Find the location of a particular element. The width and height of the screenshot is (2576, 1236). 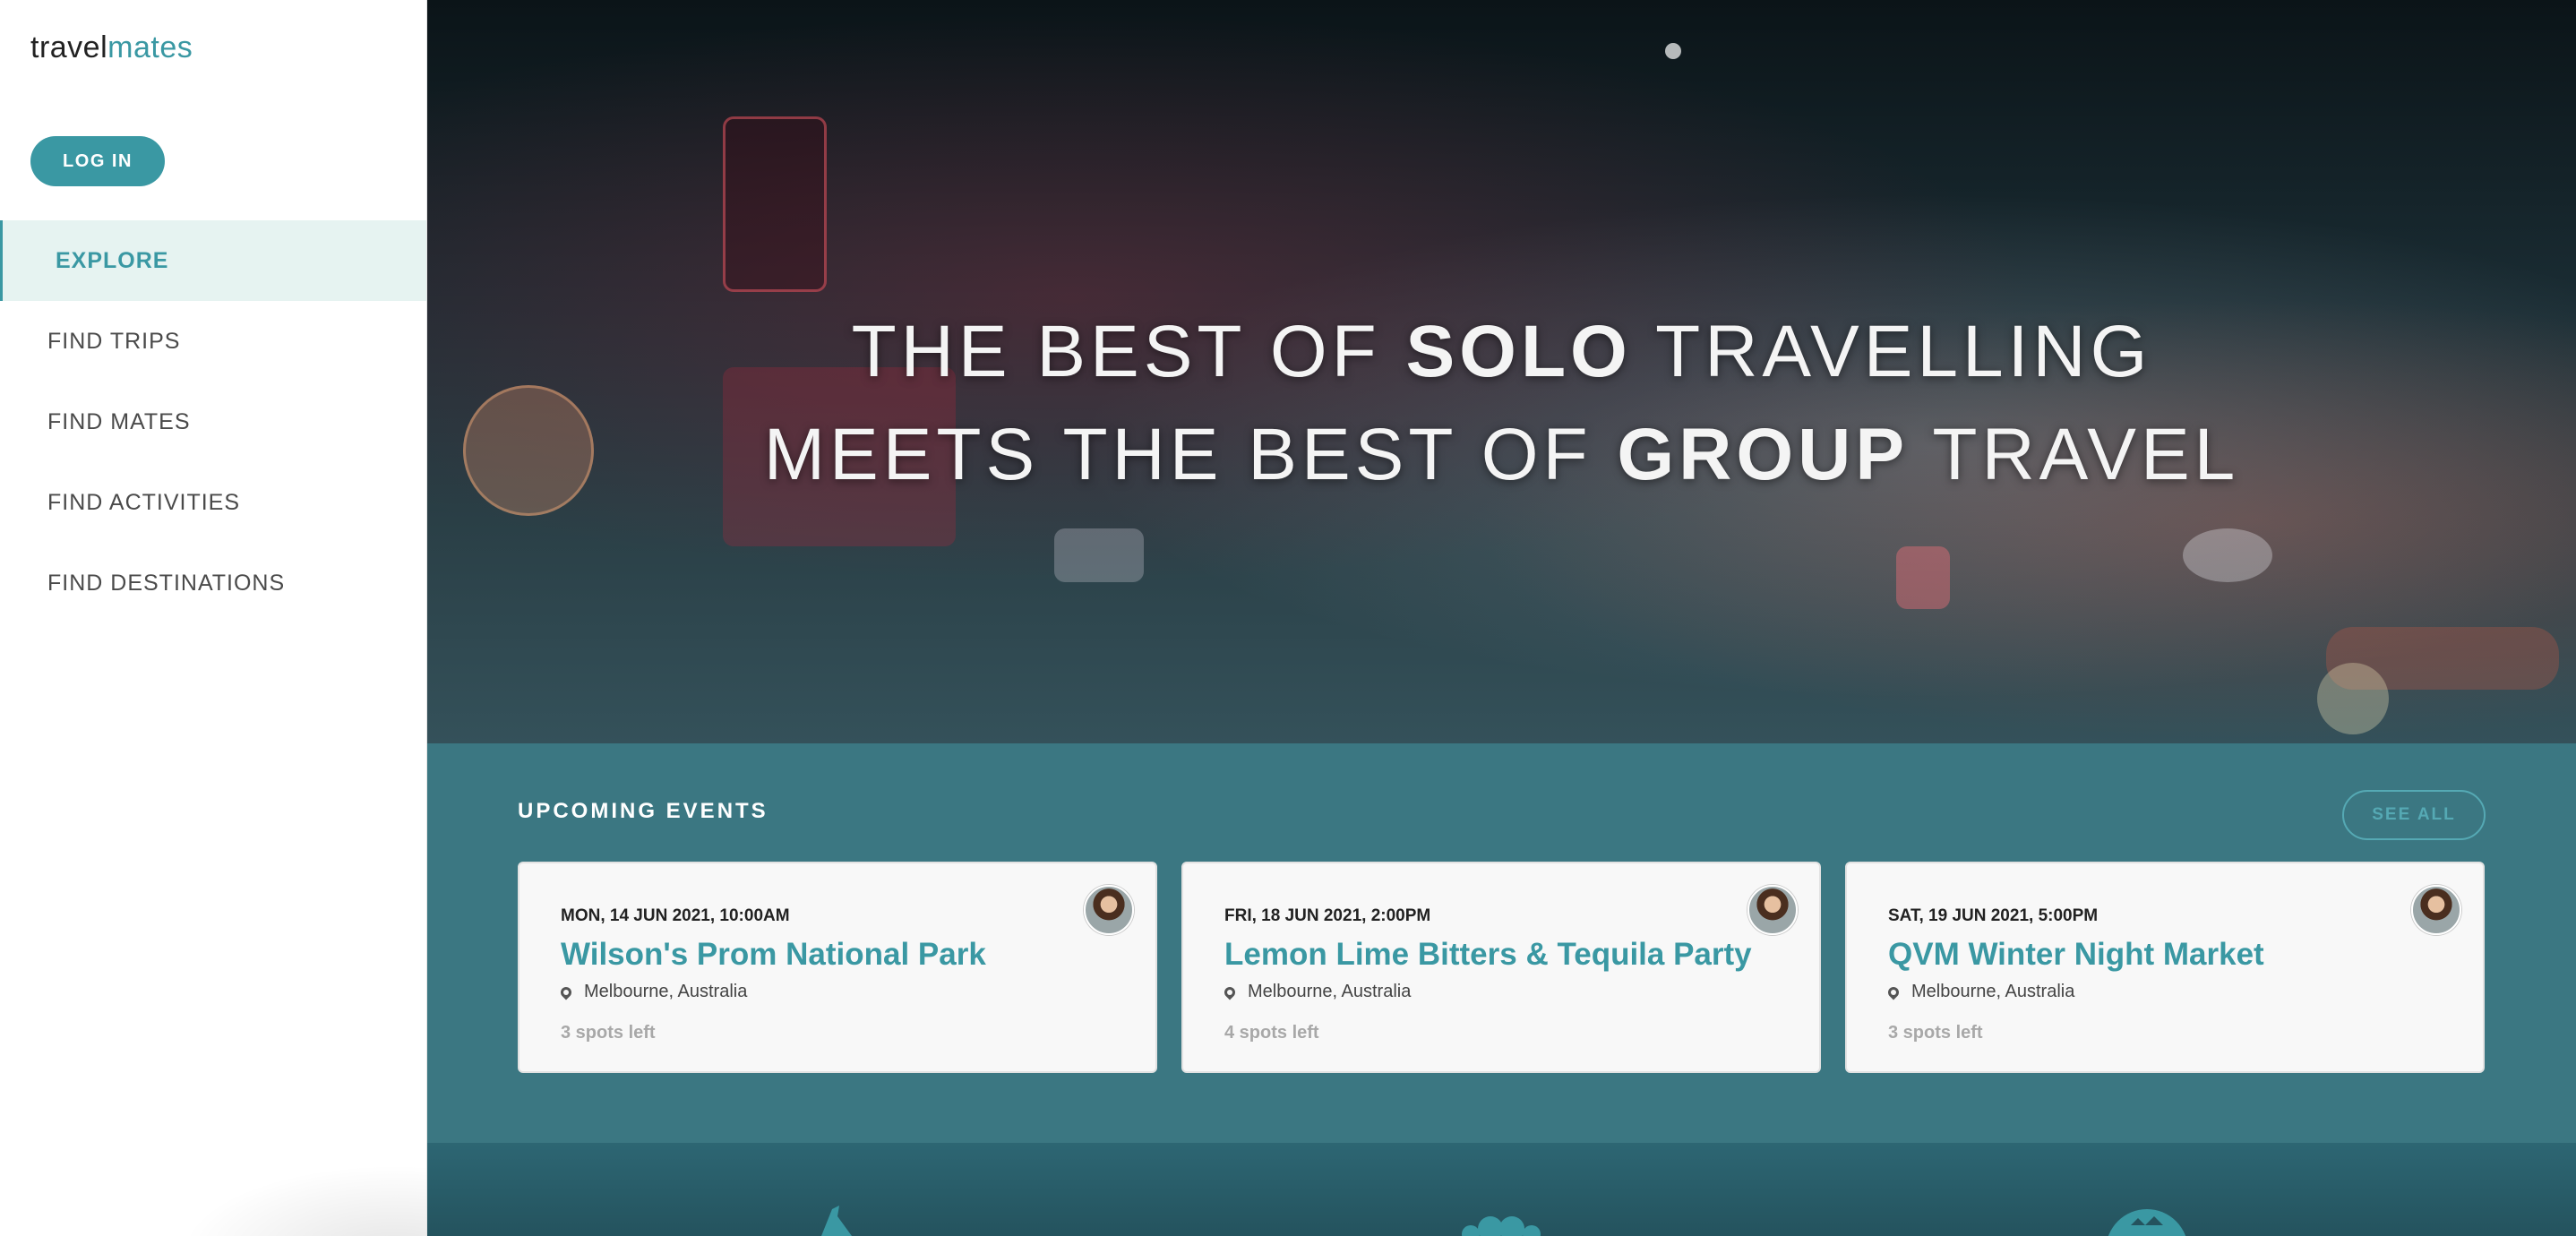

features-strip is located at coordinates (1501, 1189).